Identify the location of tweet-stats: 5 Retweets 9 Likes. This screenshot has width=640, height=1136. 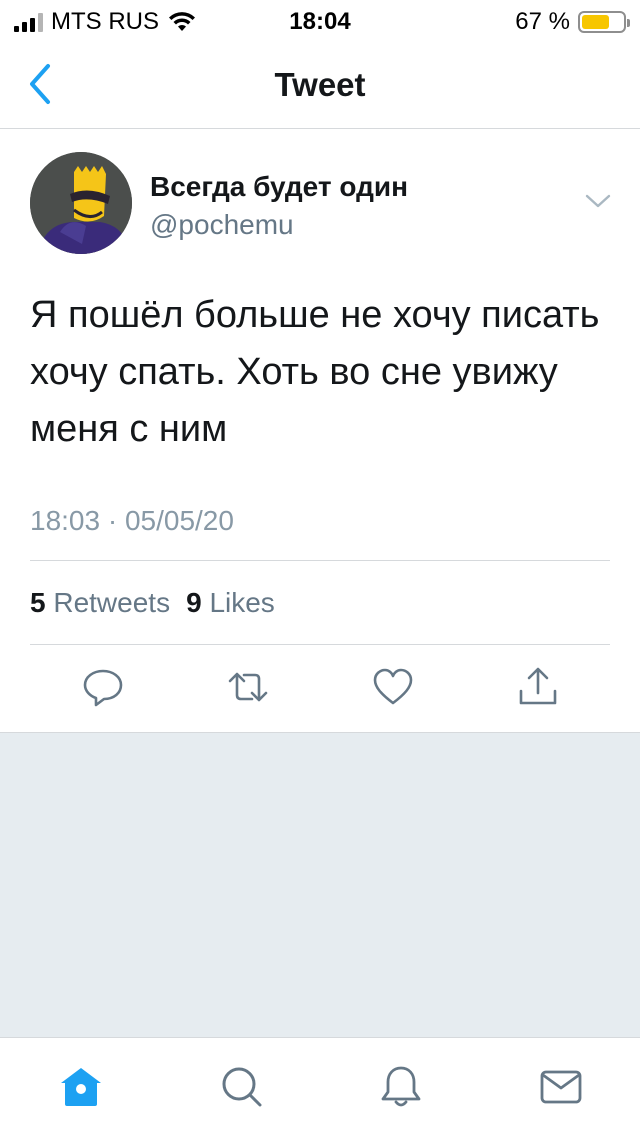
(152, 603).